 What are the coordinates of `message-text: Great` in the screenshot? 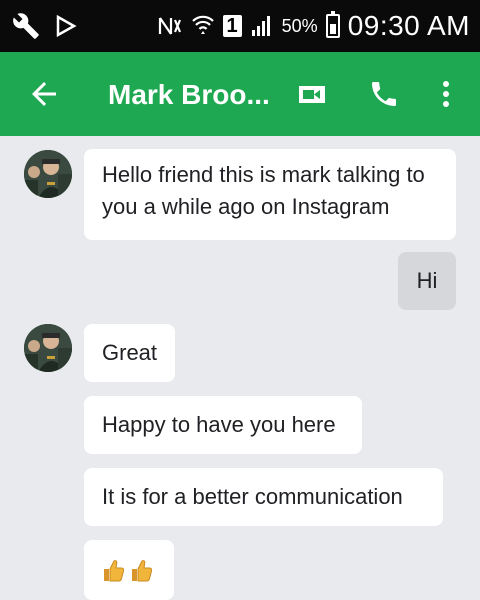 It's located at (130, 352).